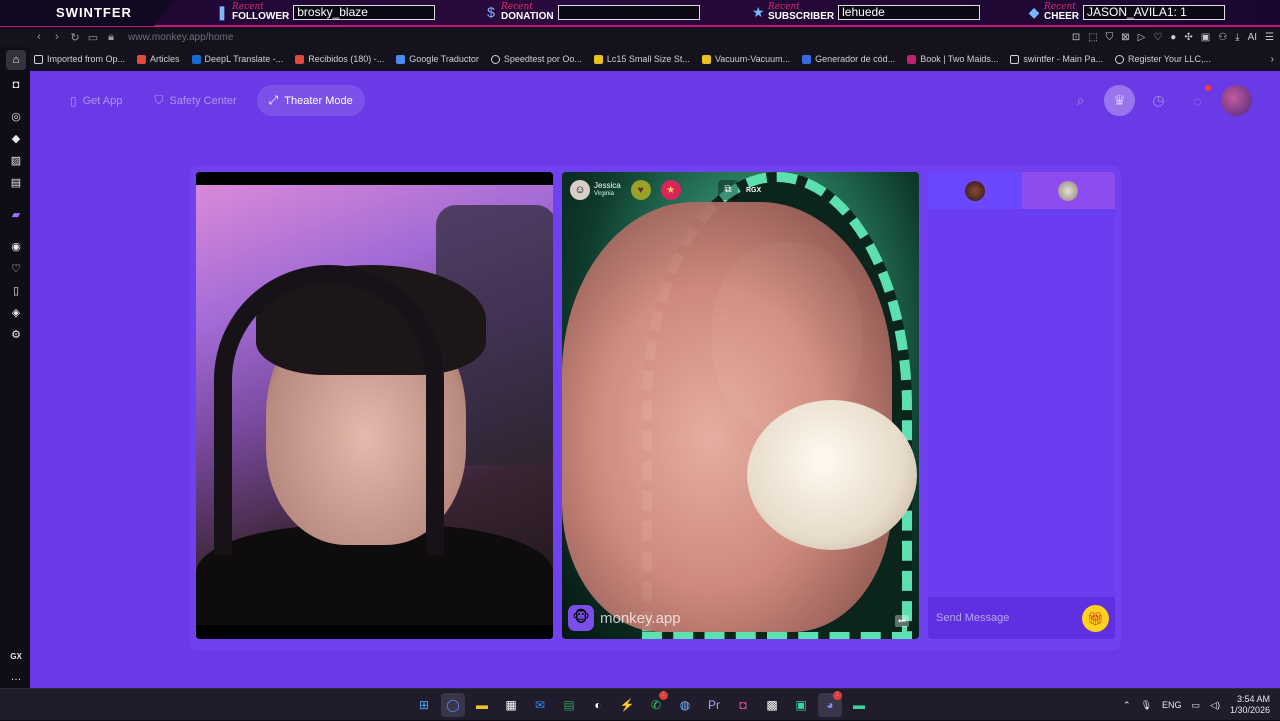 Image resolution: width=1280 pixels, height=721 pixels. I want to click on box-icon: ▣, so click(1205, 37).